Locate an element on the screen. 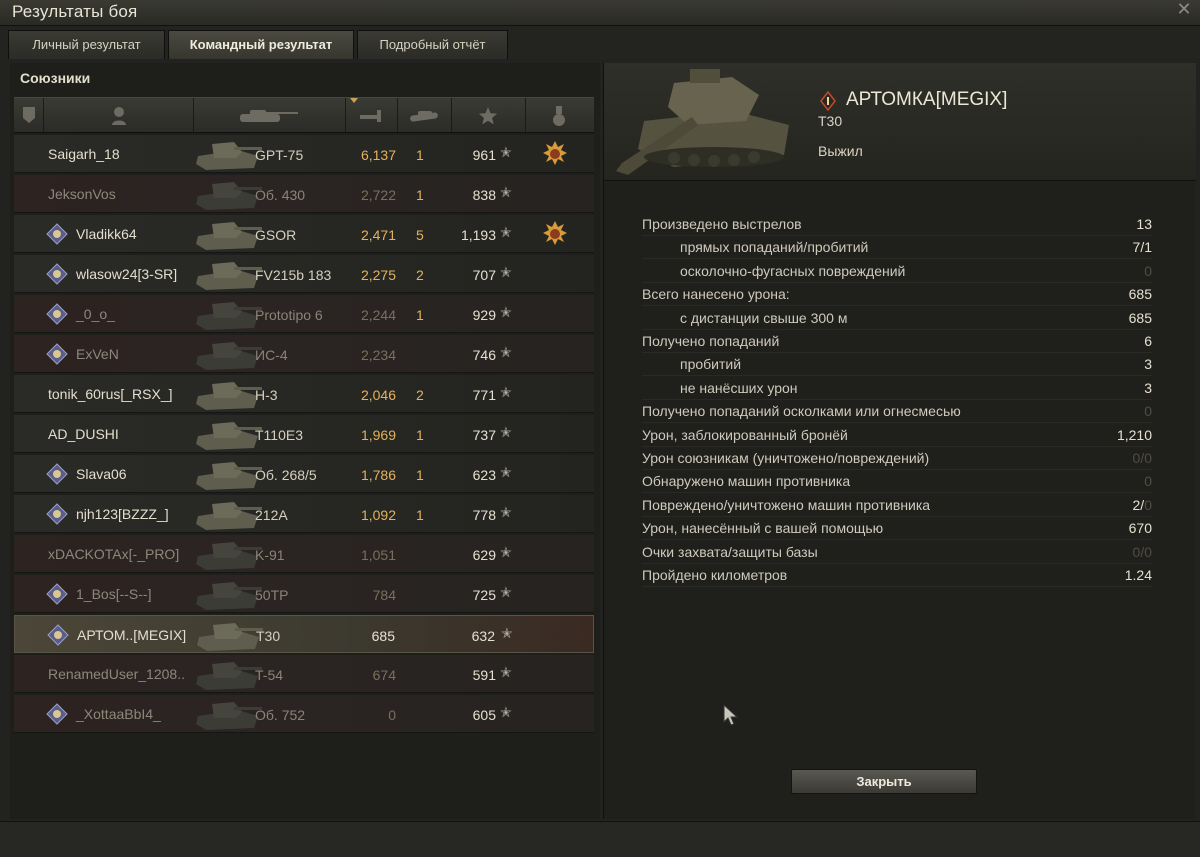  clan-column-header is located at coordinates (29, 116).